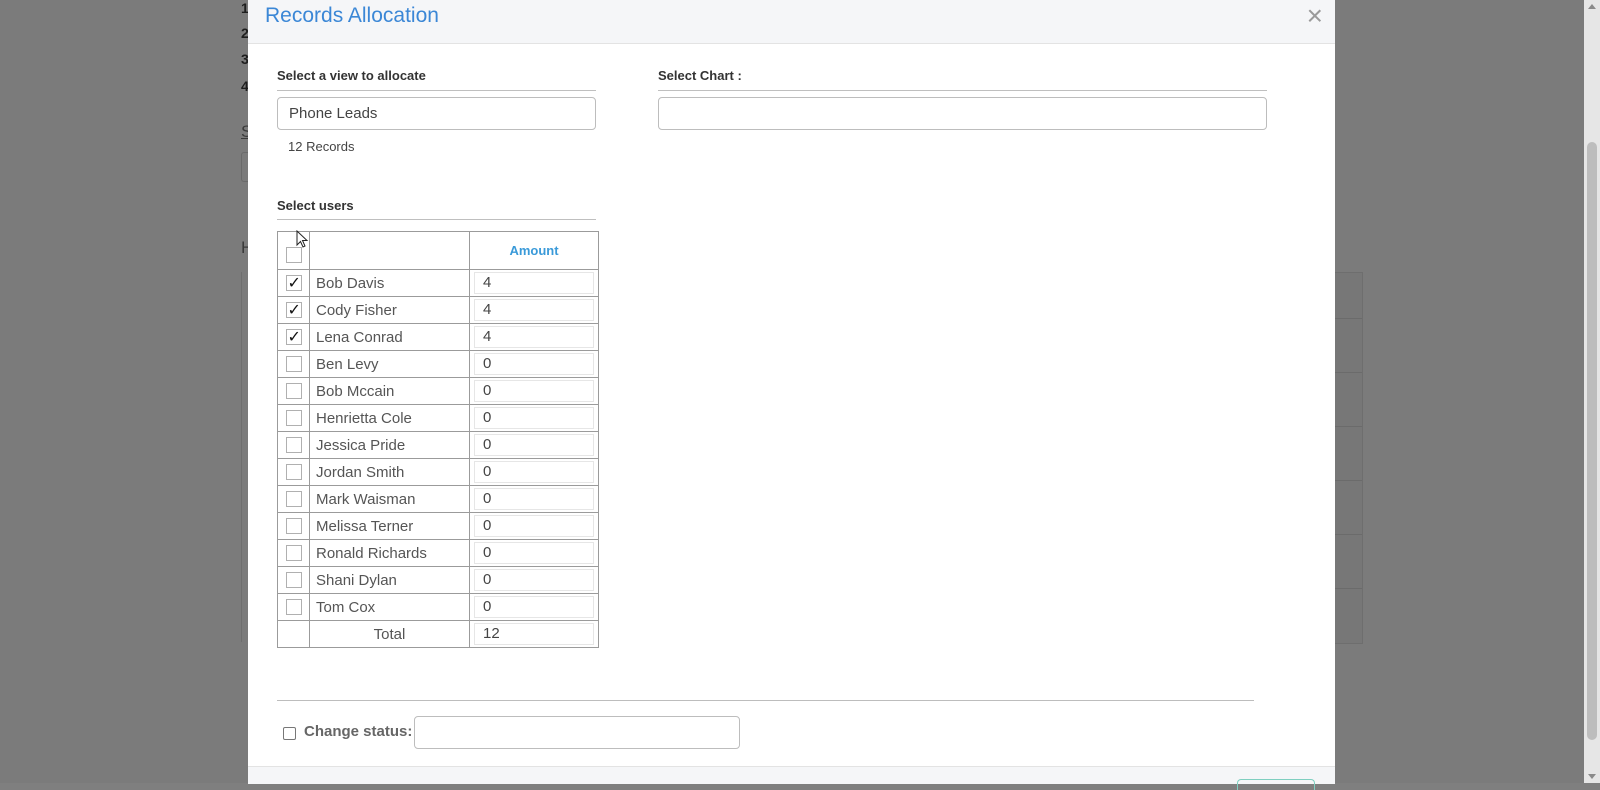 The width and height of the screenshot is (1600, 790). I want to click on user-row: Lena Conrad4, so click(438, 337).